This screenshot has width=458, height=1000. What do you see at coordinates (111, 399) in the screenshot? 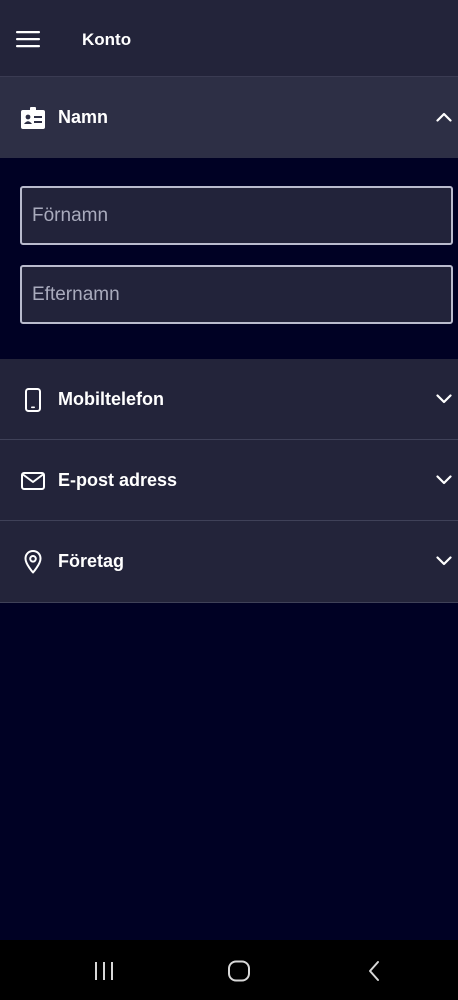
I see `section-label-mobile: Mobiltelefon` at bounding box center [111, 399].